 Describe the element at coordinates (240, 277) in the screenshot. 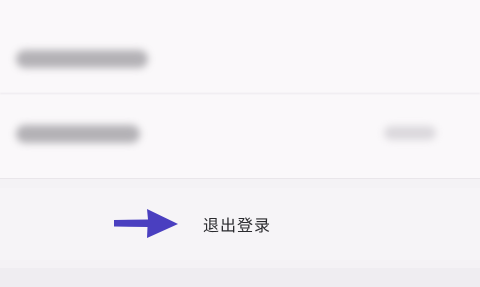

I see `bottom-area` at that location.